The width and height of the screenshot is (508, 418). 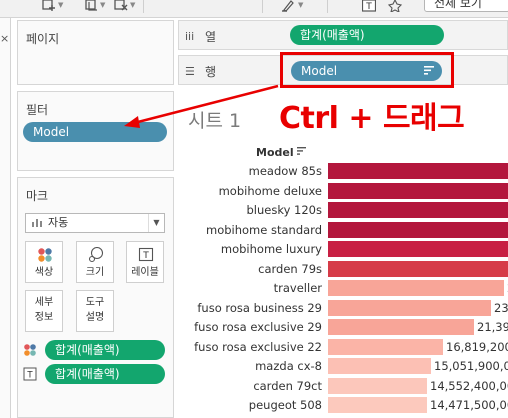 I want to click on columns-icon: iii, so click(x=190, y=36).